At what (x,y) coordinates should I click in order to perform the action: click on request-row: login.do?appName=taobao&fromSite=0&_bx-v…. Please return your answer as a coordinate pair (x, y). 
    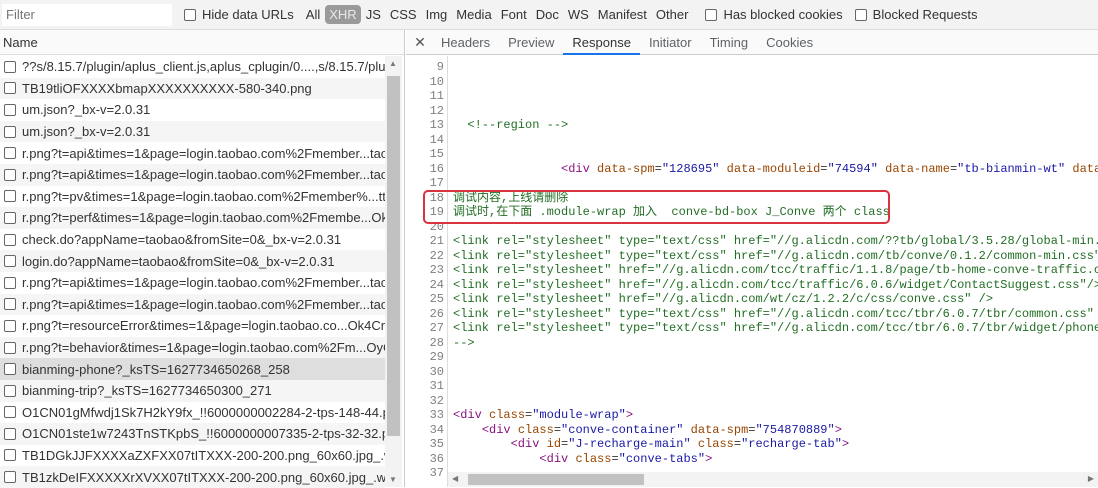
    Looking at the image, I should click on (192, 261).